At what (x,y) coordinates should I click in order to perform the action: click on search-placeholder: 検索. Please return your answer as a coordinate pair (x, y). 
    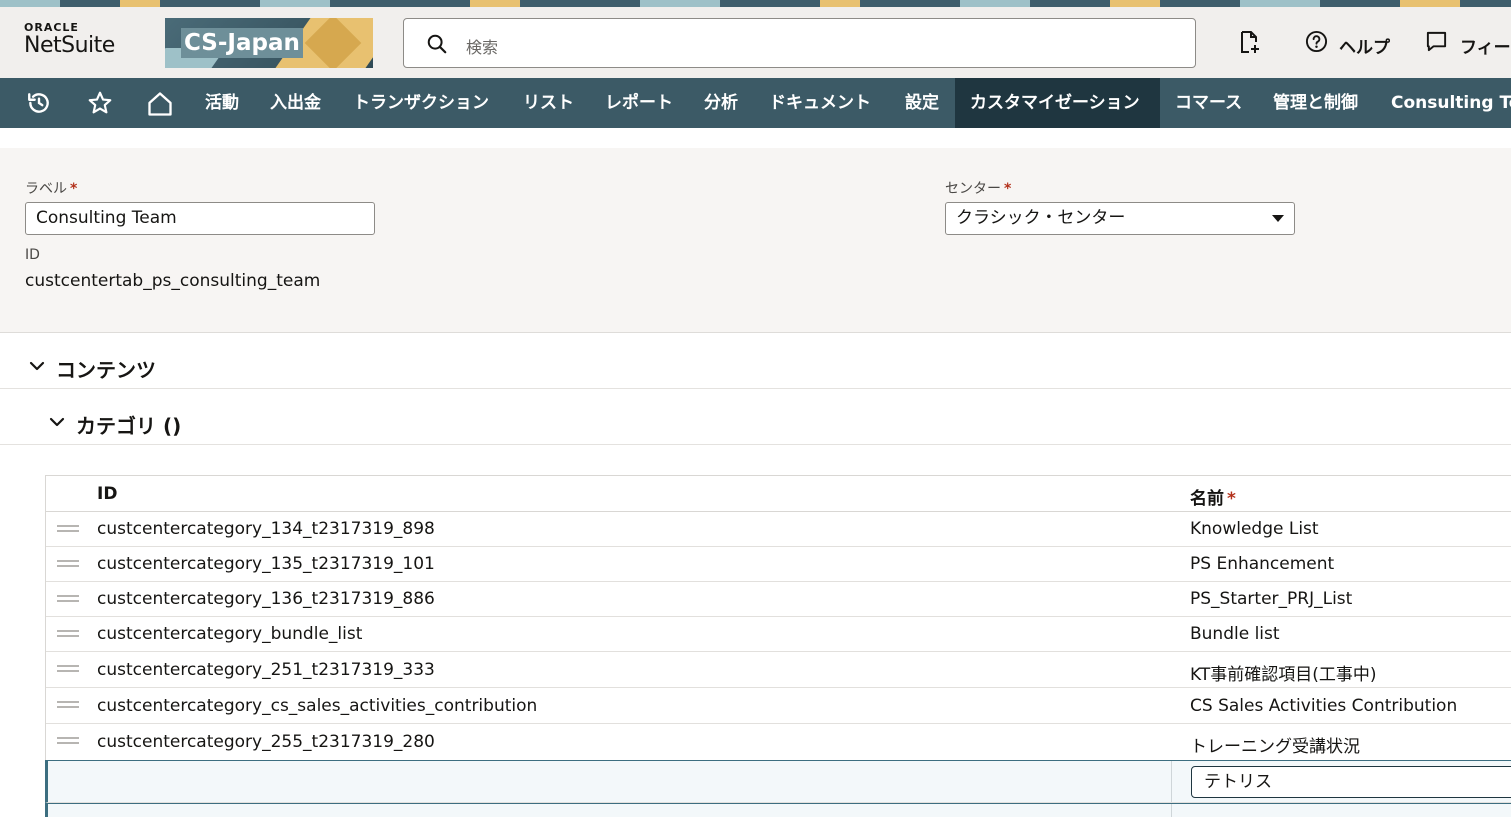
    Looking at the image, I should click on (482, 47).